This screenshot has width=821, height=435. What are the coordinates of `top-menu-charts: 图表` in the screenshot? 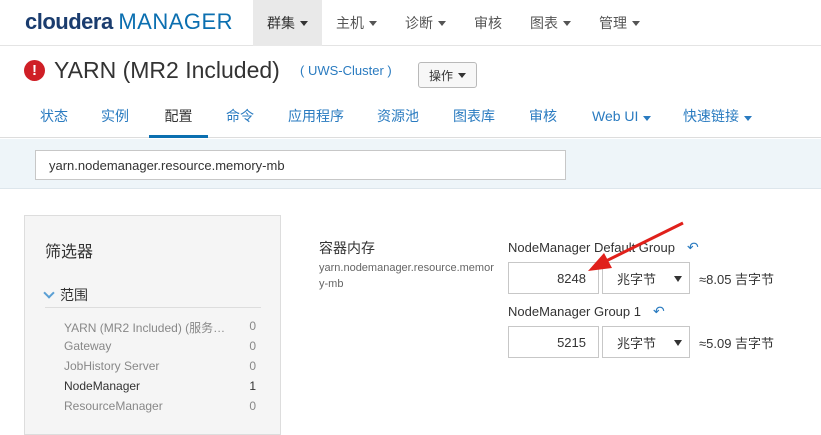 It's located at (550, 23).